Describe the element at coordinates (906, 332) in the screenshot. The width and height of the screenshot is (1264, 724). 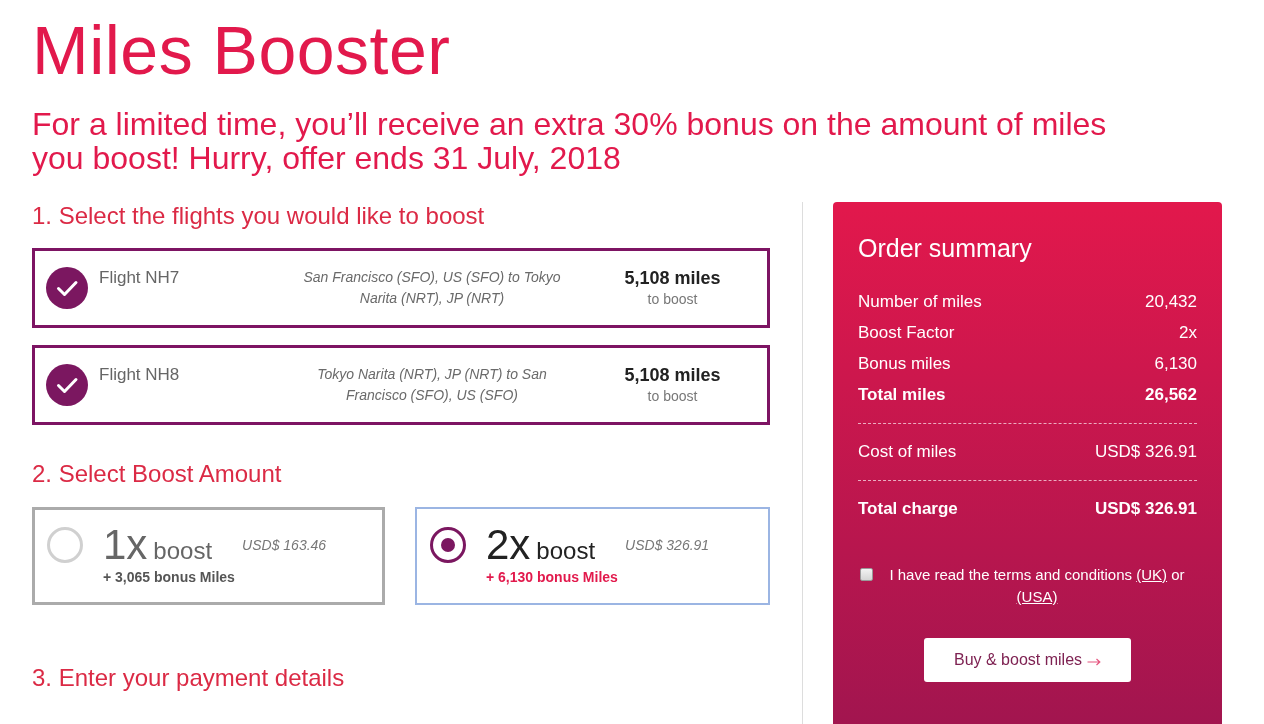
I see `summary-label: Boost Factor` at that location.